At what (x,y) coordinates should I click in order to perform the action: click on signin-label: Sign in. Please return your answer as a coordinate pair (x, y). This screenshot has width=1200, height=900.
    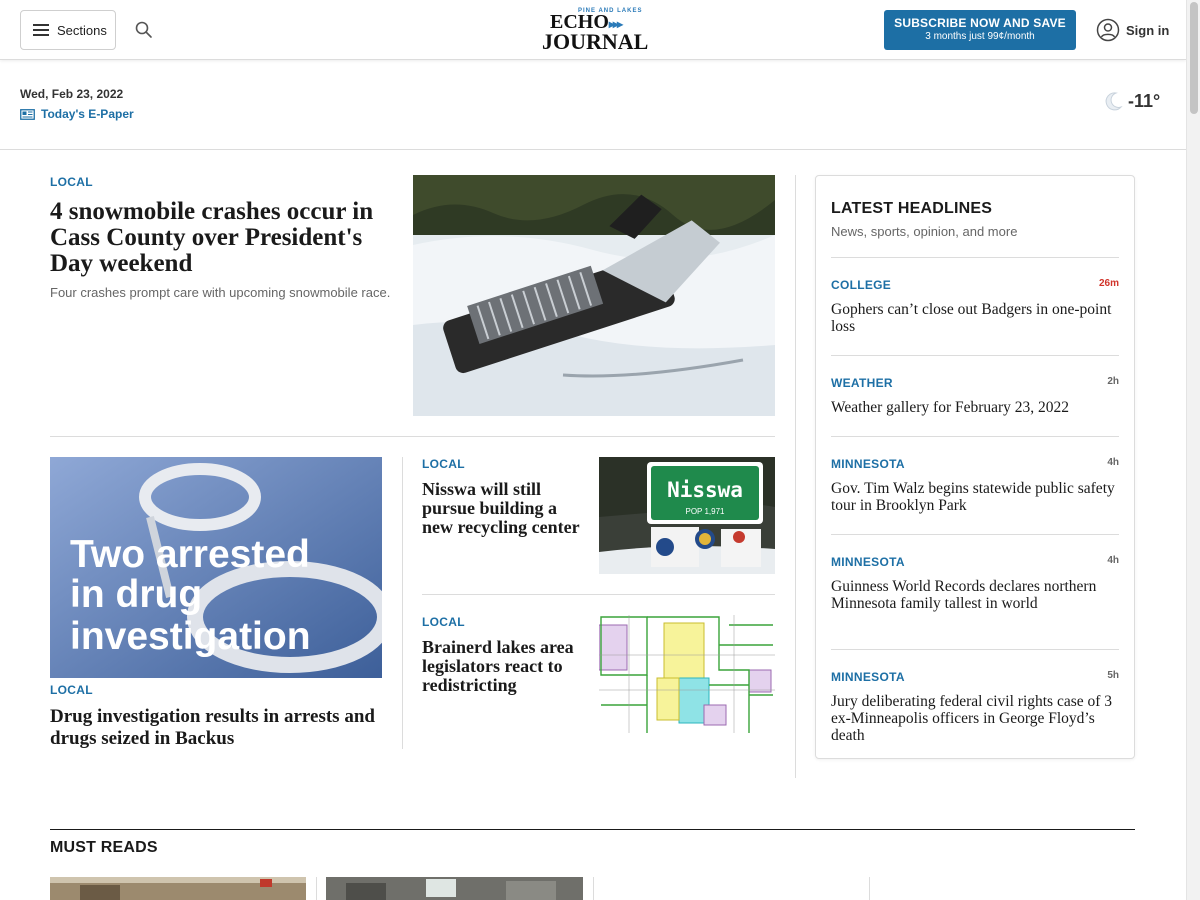
    Looking at the image, I should click on (1148, 30).